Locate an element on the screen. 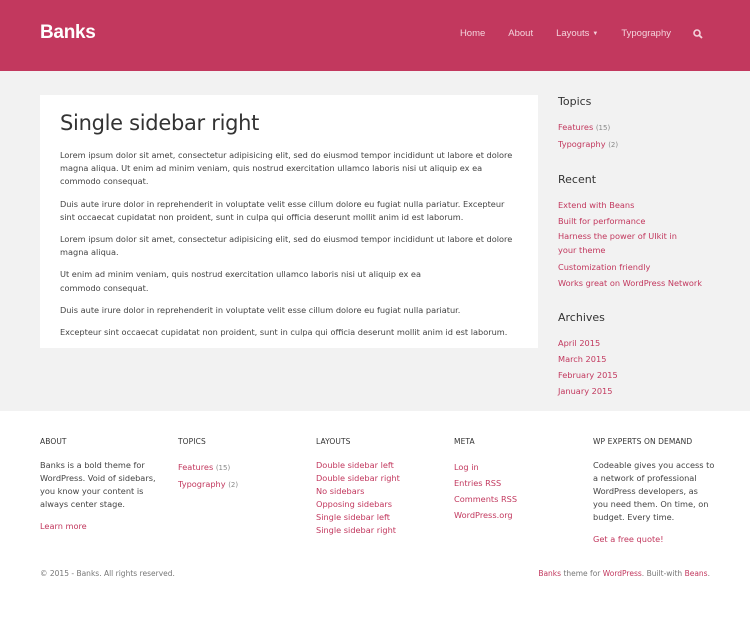  credit-text-part: theme for is located at coordinates (582, 573).